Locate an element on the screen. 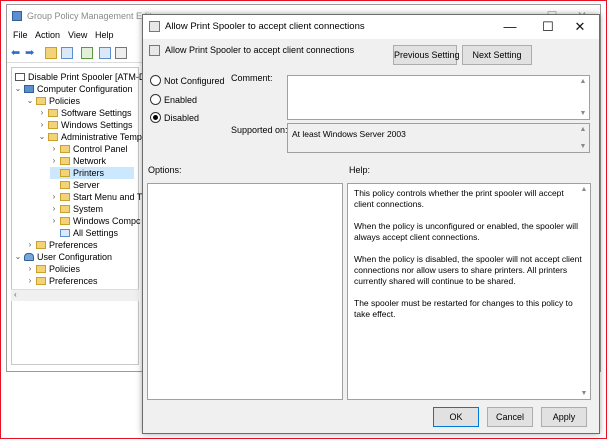  menu-file: File is located at coordinates (20, 35).